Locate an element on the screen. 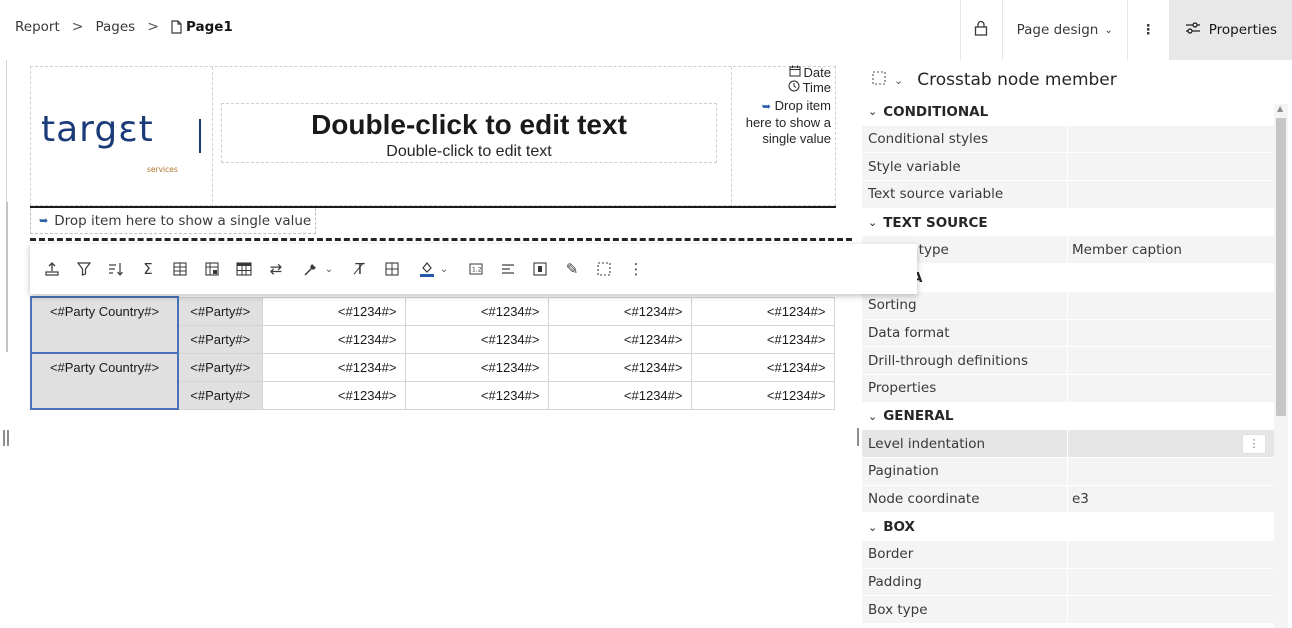 The image size is (1292, 628). property-row: Padding is located at coordinates (1068, 582).